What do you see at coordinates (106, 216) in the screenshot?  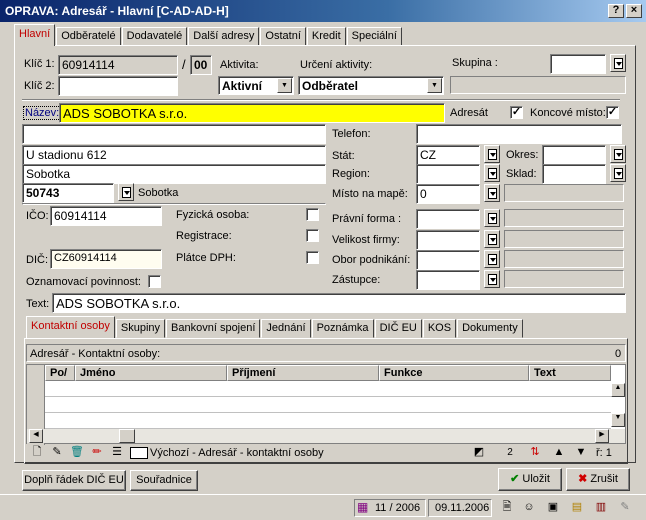 I see `ico-field: 60914114` at bounding box center [106, 216].